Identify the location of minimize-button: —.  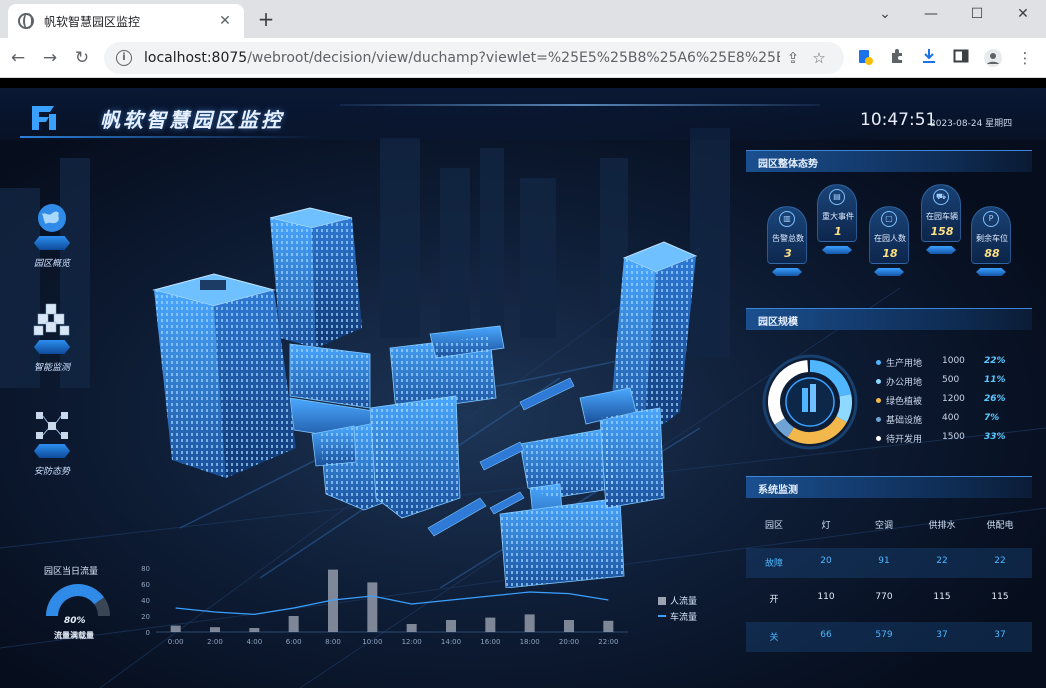
(931, 15).